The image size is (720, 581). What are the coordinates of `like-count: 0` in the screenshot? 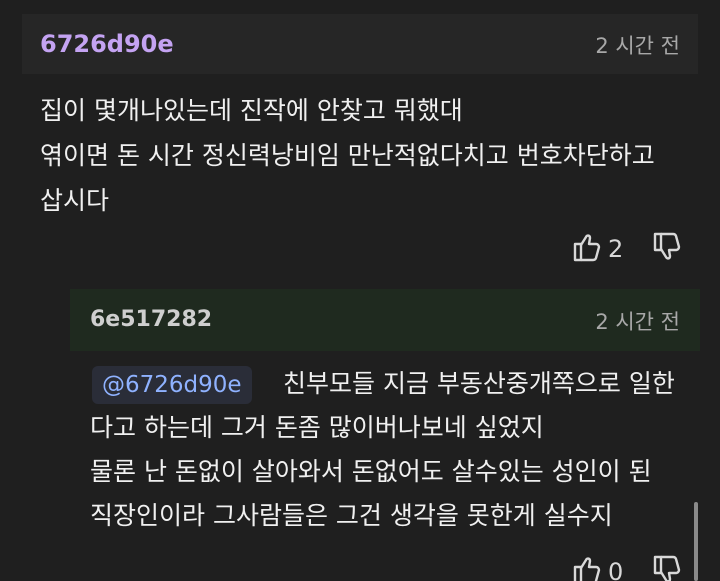 It's located at (616, 569).